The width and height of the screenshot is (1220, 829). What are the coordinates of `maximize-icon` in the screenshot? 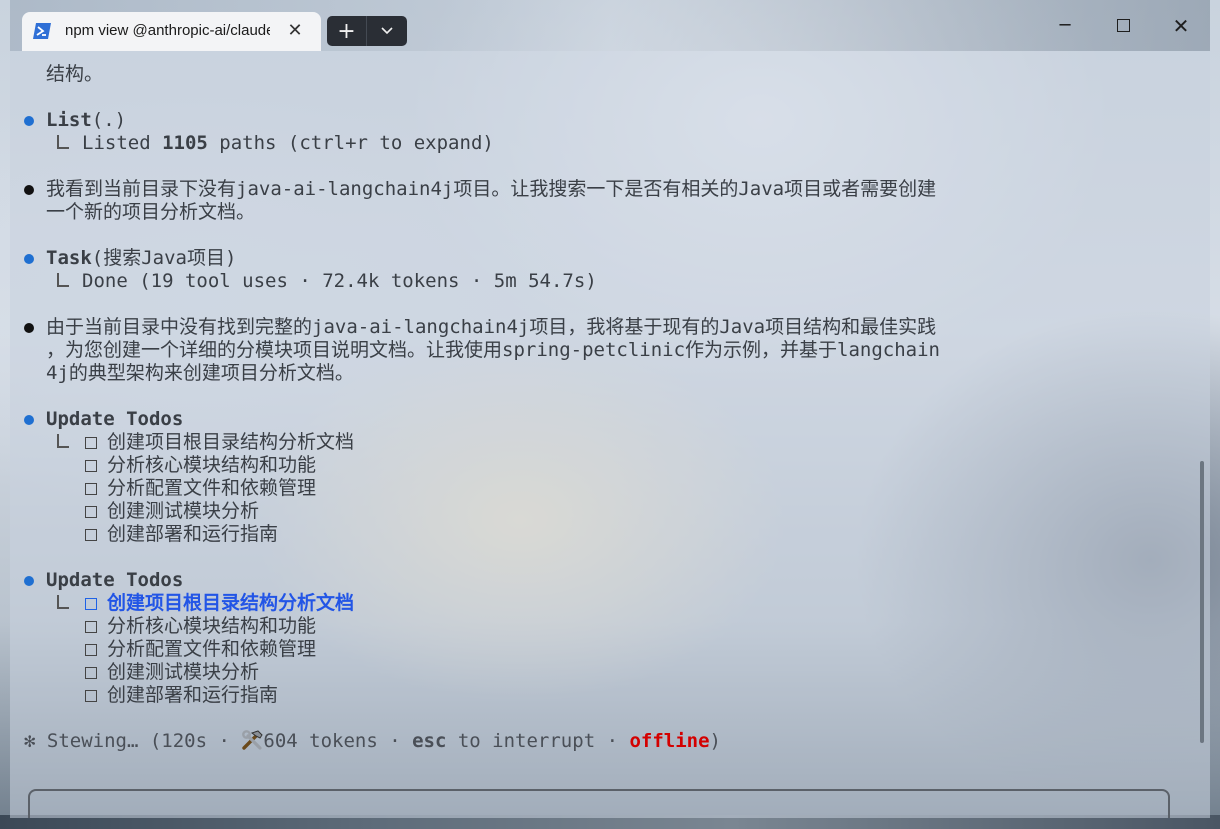 It's located at (1123, 25).